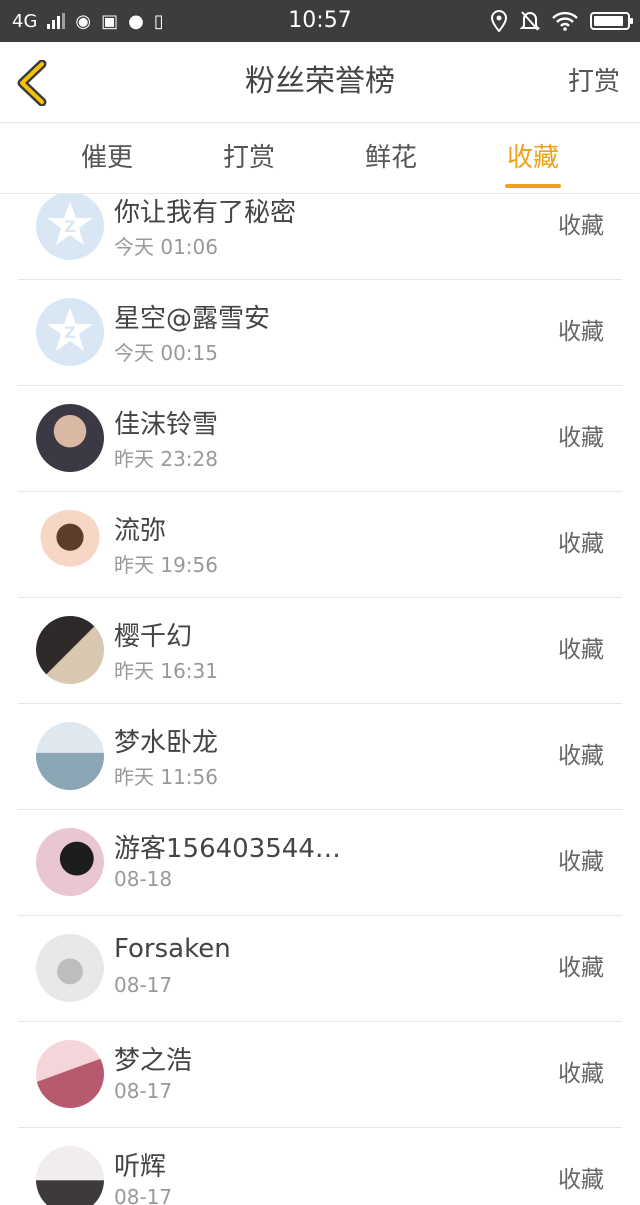 The height and width of the screenshot is (1205, 640). I want to click on list-item: 游客156403544… 08-18 收藏, so click(320, 863).